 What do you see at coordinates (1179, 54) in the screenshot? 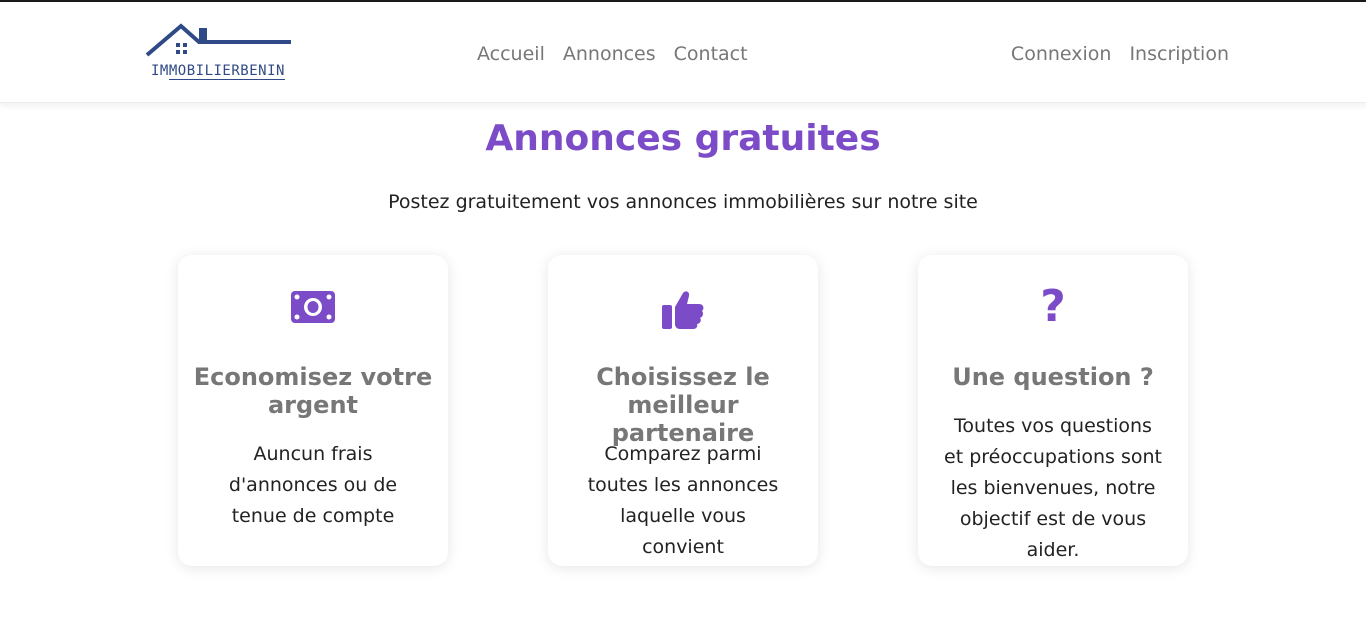
I see `nav-link-inscription: Inscription` at bounding box center [1179, 54].